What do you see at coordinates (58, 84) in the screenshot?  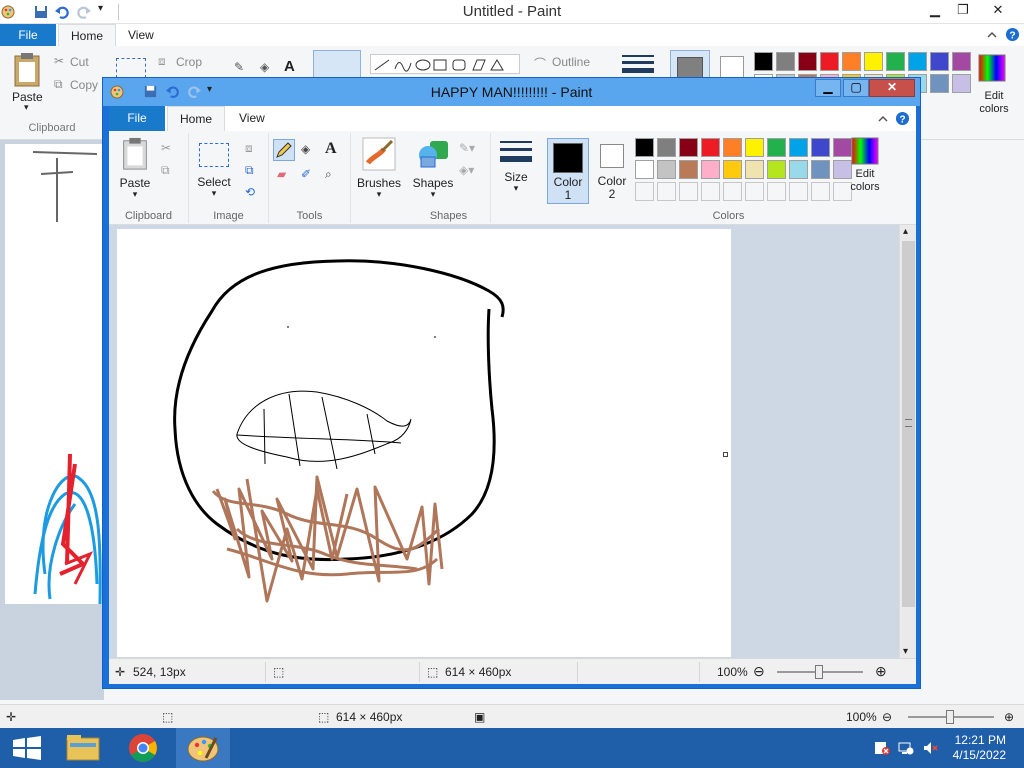 I see `bg-copy-icon: ⧉` at bounding box center [58, 84].